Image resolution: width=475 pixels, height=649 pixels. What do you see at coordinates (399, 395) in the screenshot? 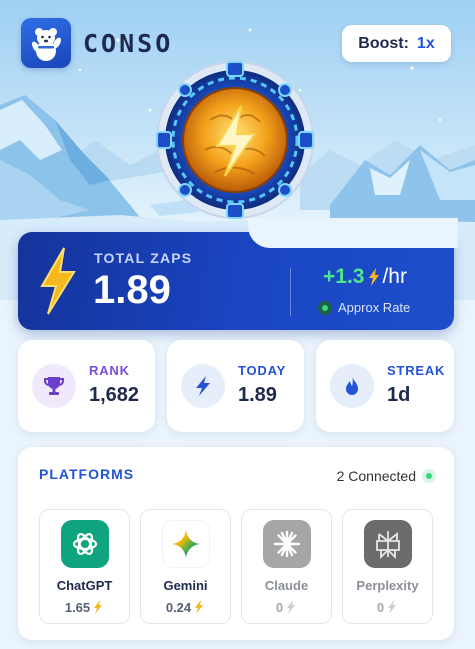
I see `streak-value: 1d` at bounding box center [399, 395].